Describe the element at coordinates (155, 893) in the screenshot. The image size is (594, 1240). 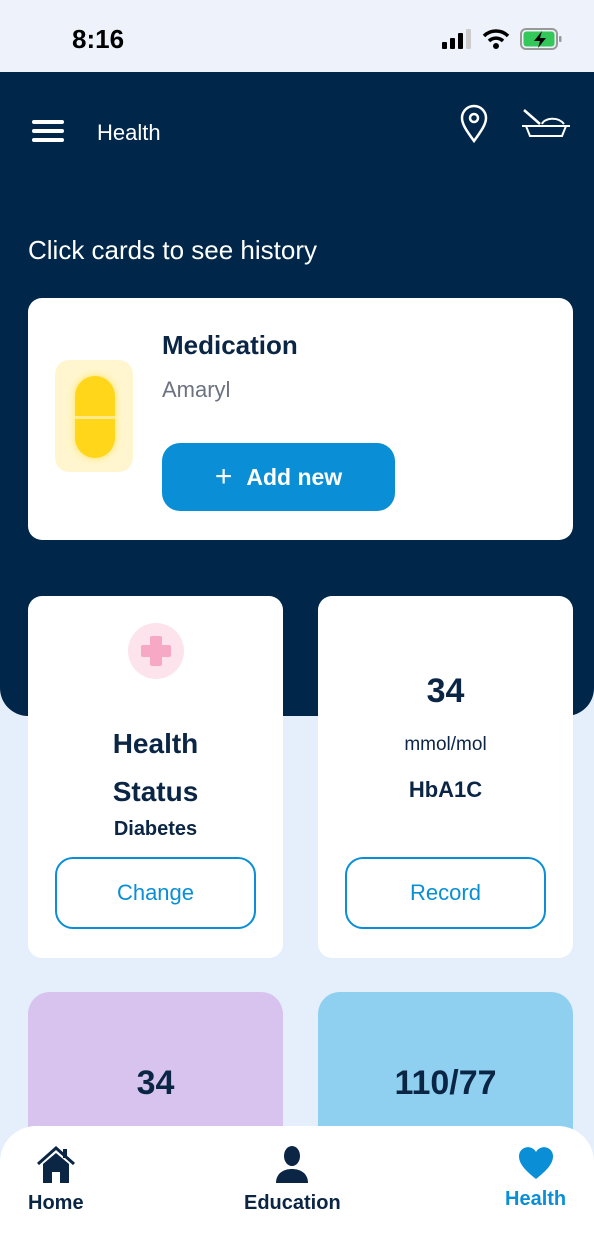
I see `change-button: Change` at that location.